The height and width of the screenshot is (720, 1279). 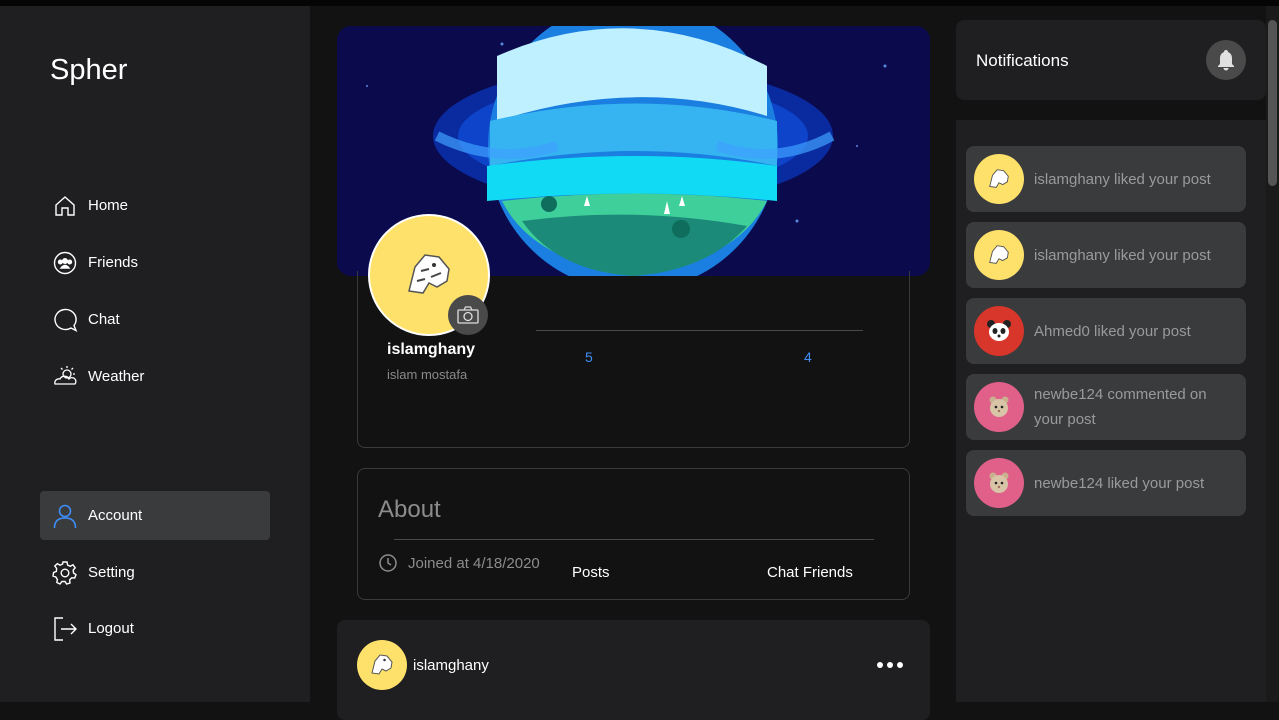 What do you see at coordinates (111, 572) in the screenshot?
I see `sidebar-item-label: Setting` at bounding box center [111, 572].